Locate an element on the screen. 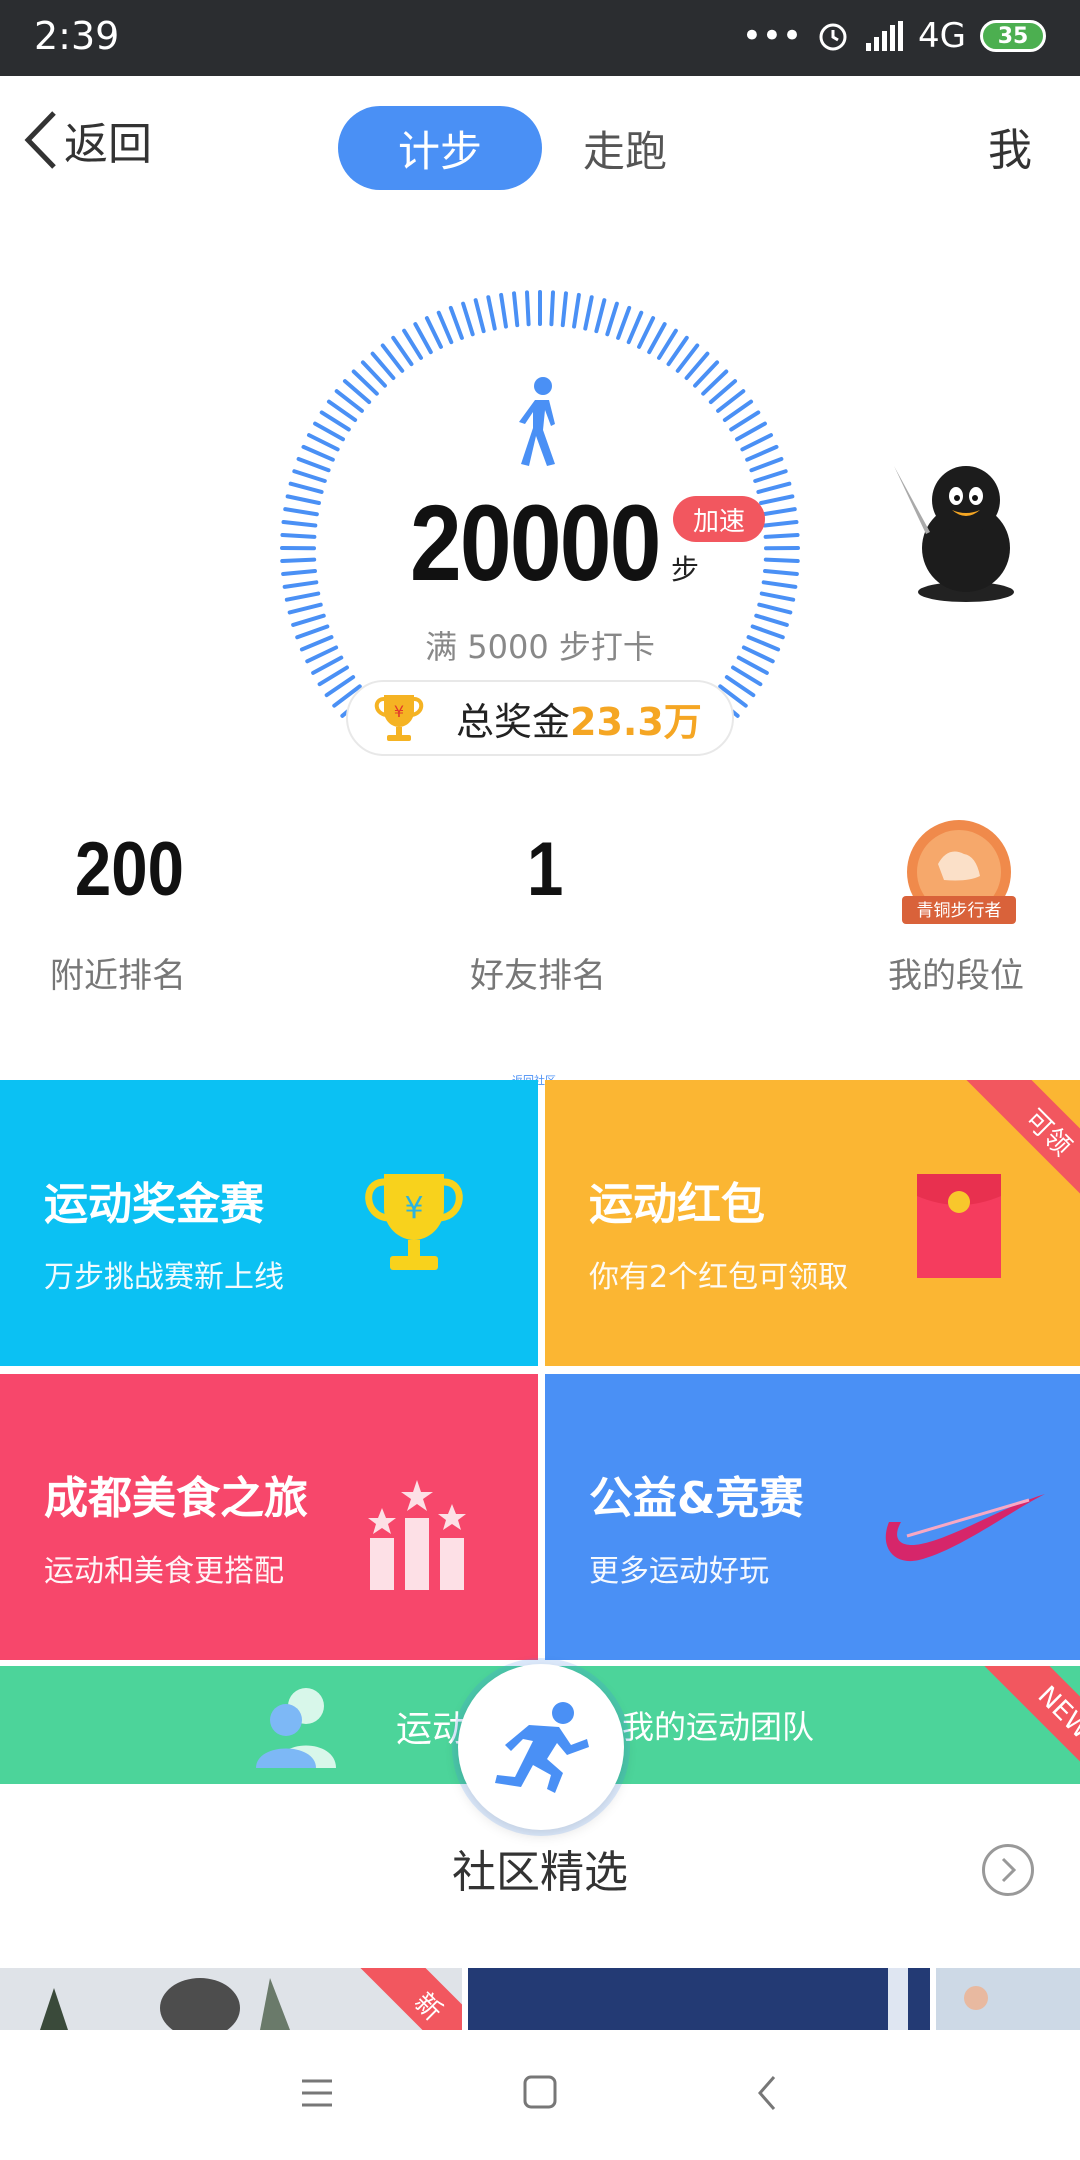 Image resolution: width=1080 pixels, height=2160 pixels. status-icons: ••• 4G 35 is located at coordinates (894, 36).